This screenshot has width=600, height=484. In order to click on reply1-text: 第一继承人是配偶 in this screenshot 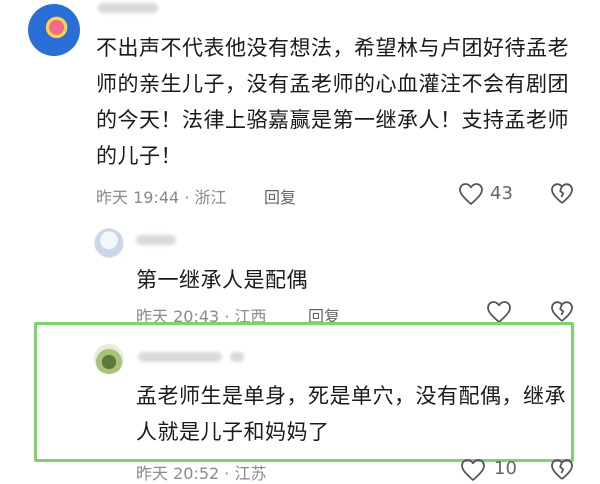, I will do `click(222, 280)`.